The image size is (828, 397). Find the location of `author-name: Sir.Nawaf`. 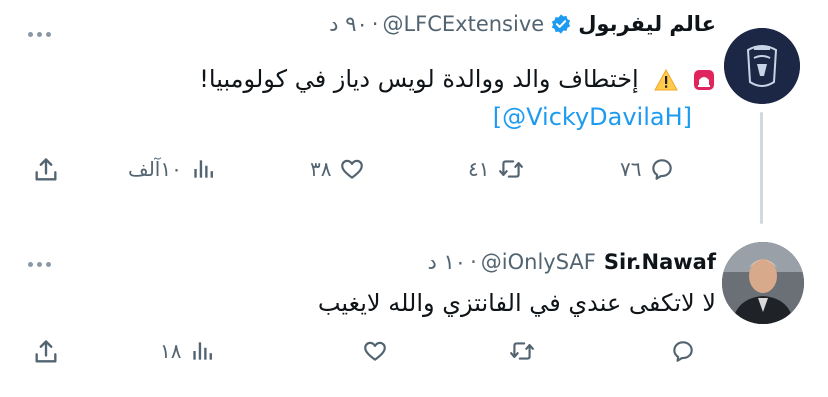

author-name: Sir.Nawaf is located at coordinates (660, 262).